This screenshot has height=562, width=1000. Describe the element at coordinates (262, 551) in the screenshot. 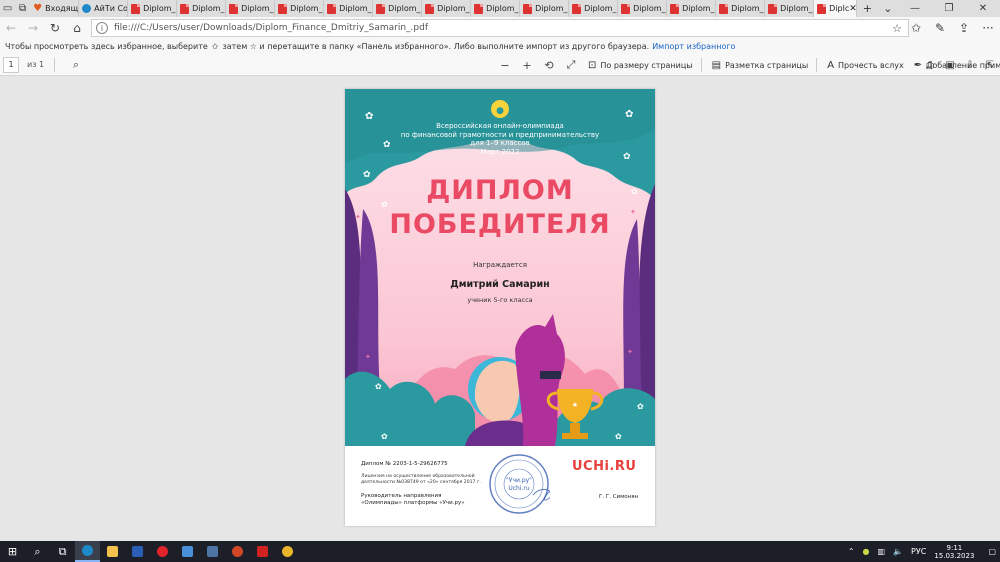

I see `acrobat-app-icon` at that location.